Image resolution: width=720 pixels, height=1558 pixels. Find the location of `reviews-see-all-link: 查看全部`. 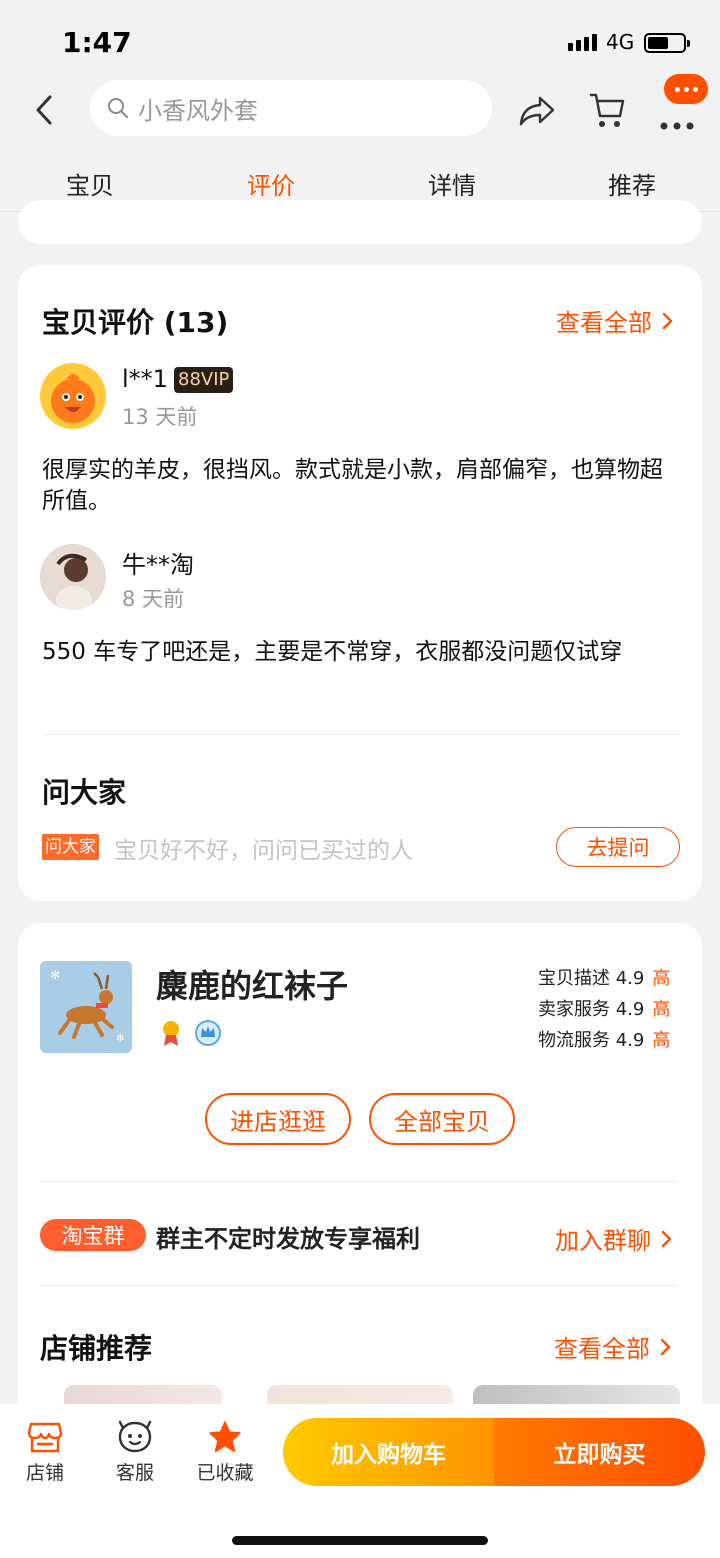

reviews-see-all-link: 查看全部 is located at coordinates (615, 320).